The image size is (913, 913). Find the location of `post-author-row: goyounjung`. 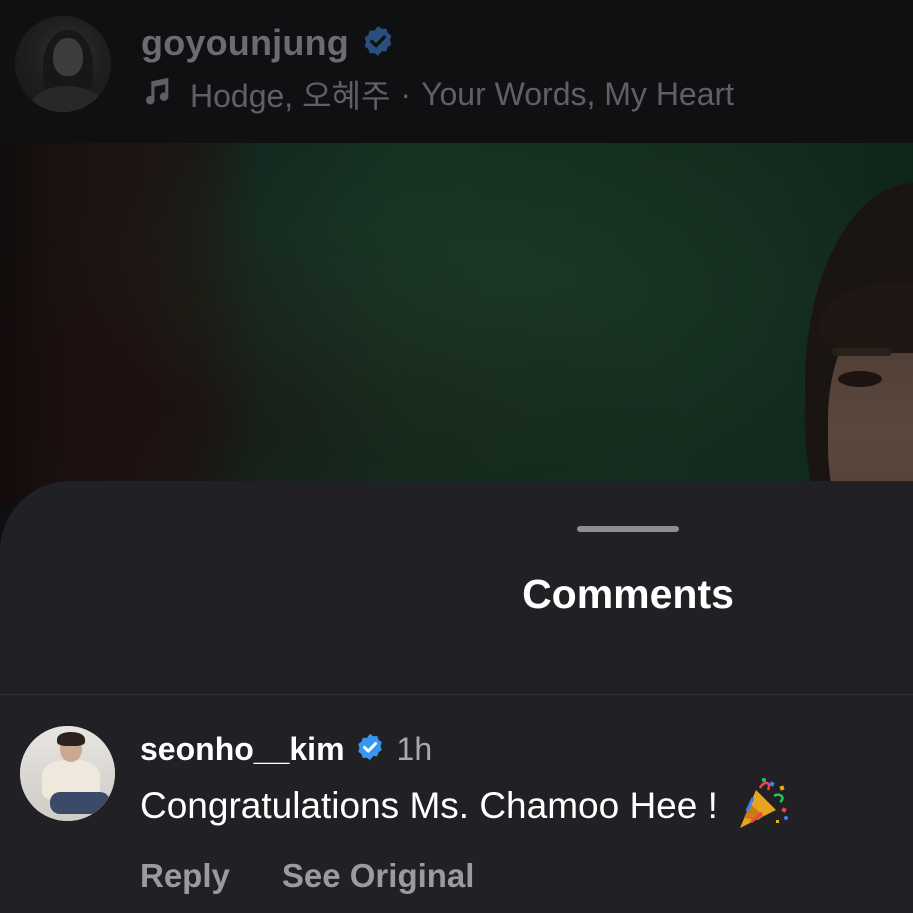

post-author-row: goyounjung is located at coordinates (268, 43).